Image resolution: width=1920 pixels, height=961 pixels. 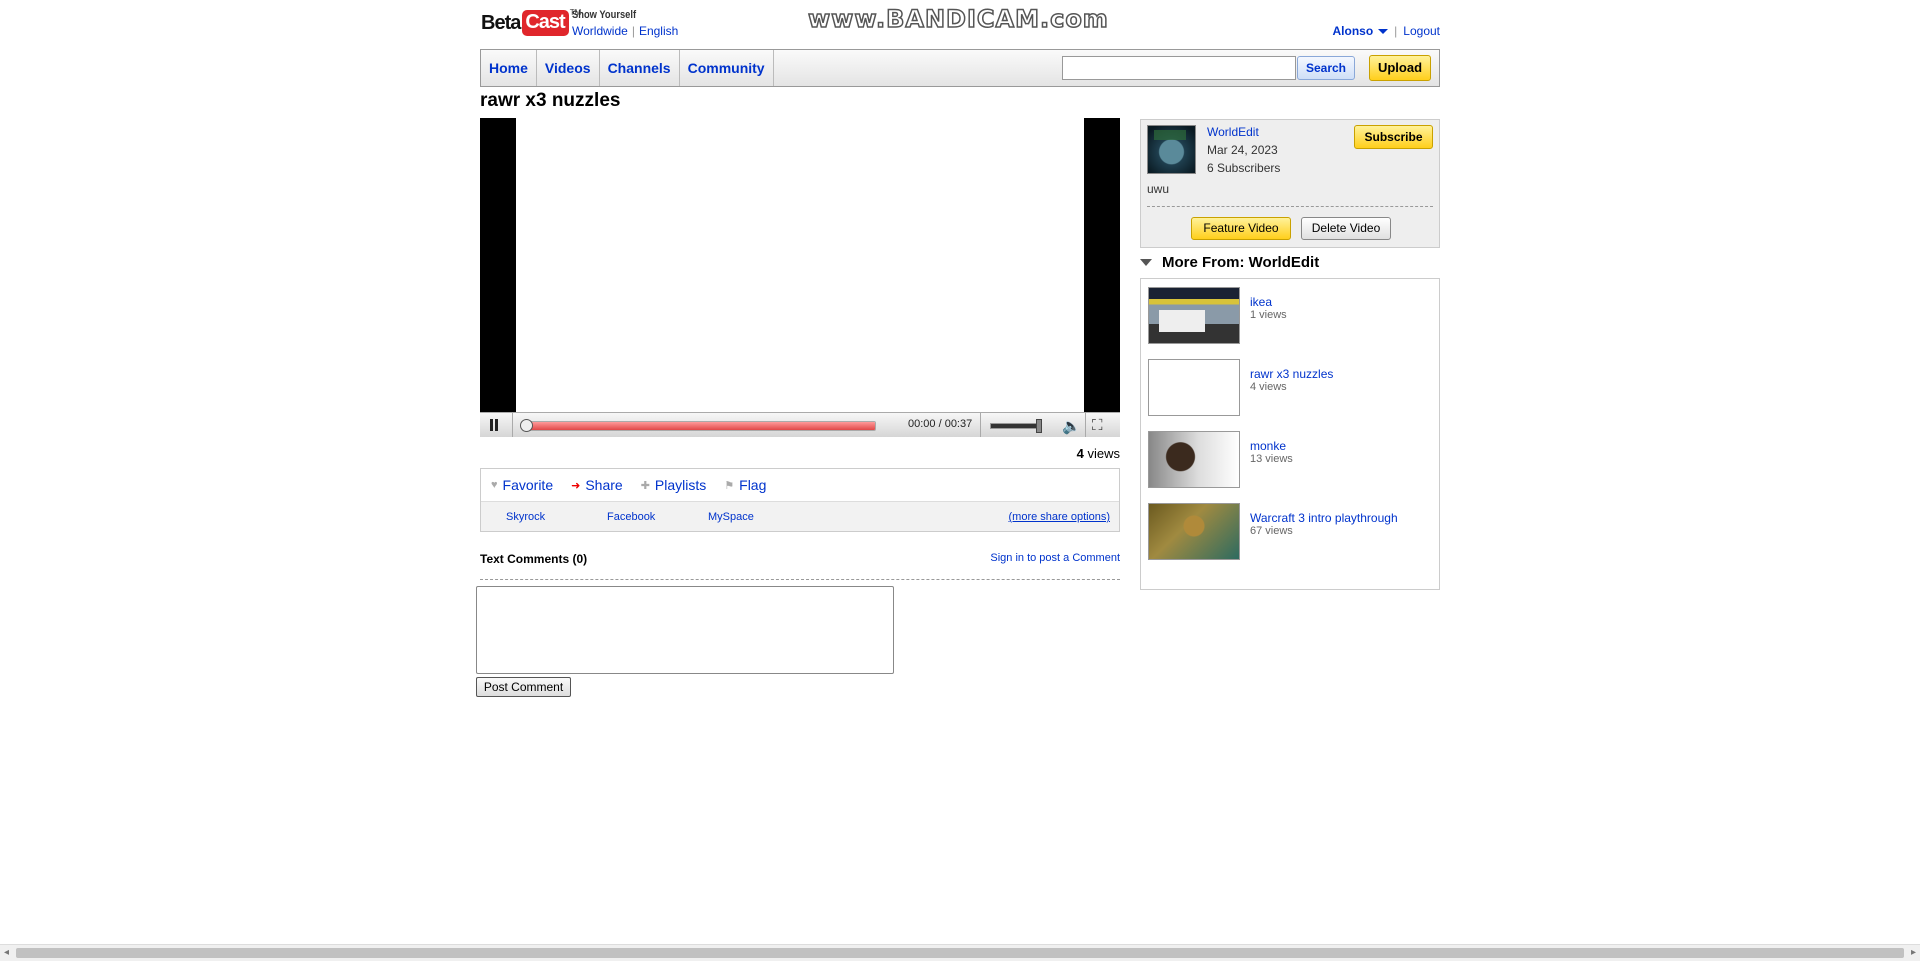 What do you see at coordinates (800, 453) in the screenshot?
I see `view-count: 4 views` at bounding box center [800, 453].